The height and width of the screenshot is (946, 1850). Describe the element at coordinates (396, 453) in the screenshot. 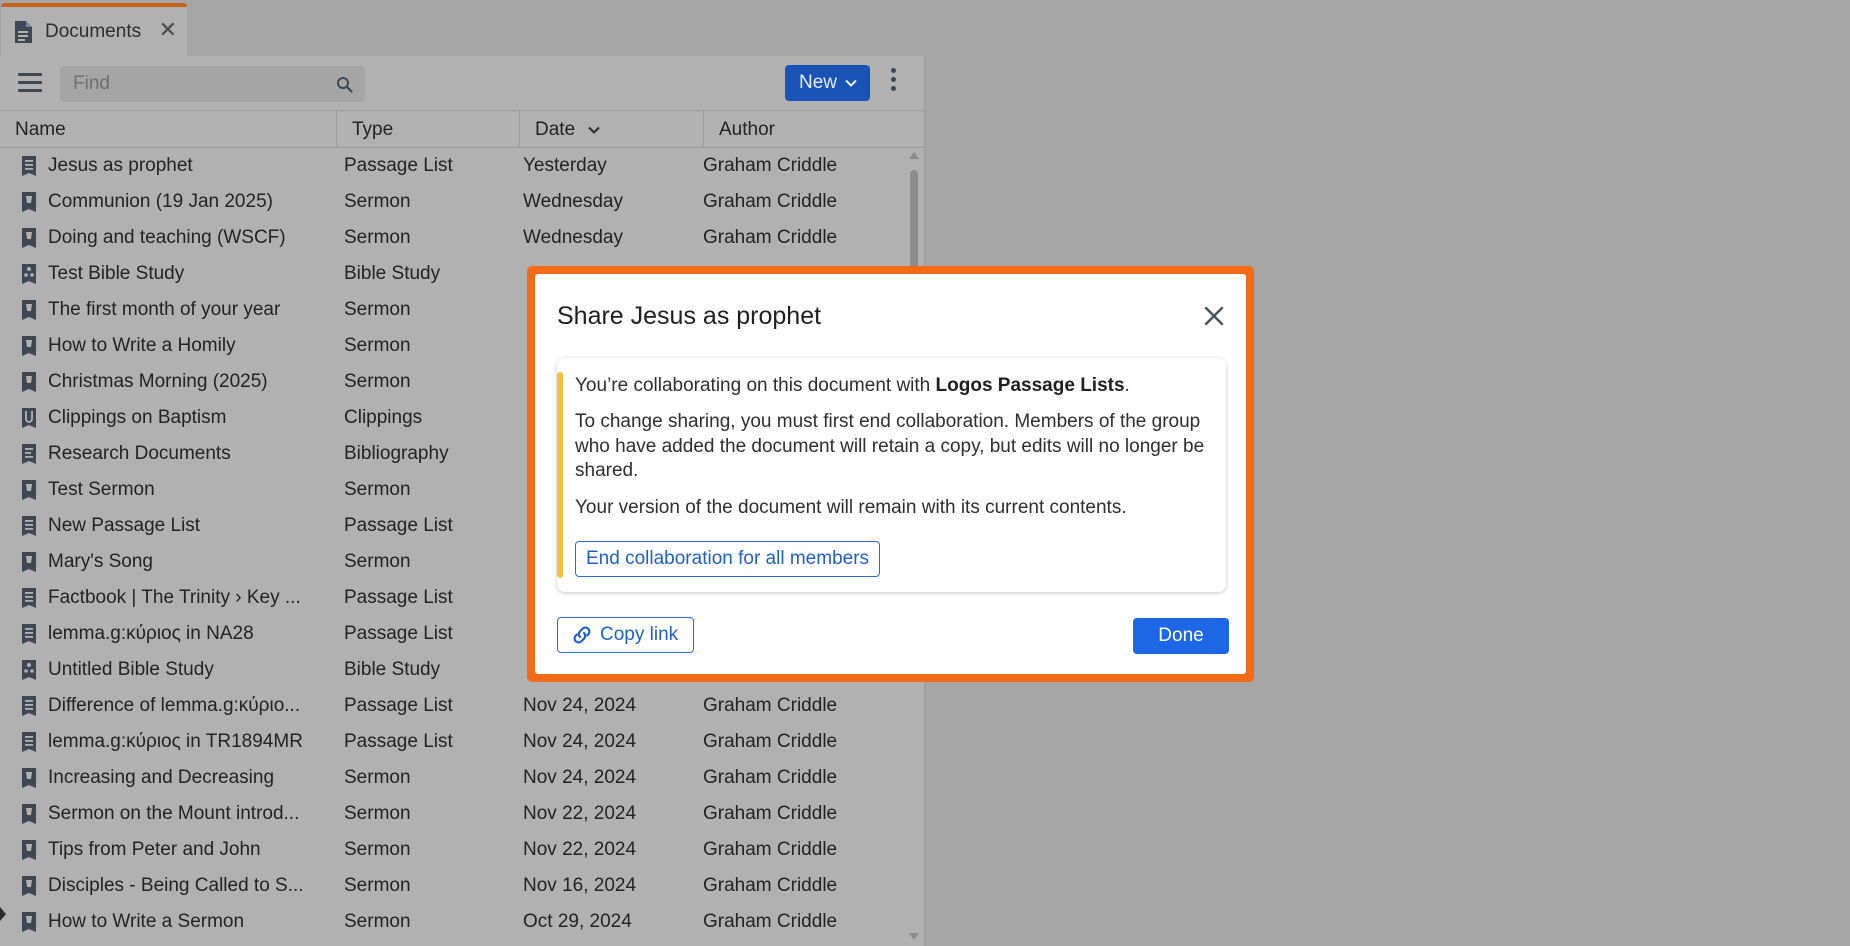

I see `document-type: Bibliography` at that location.